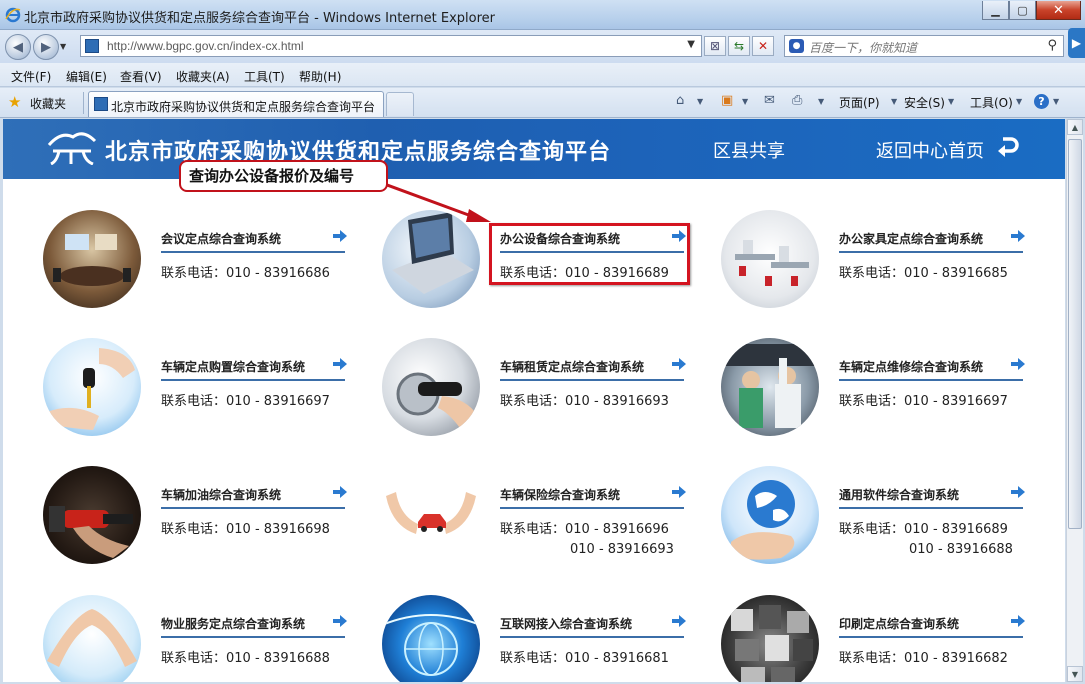 This screenshot has width=1085, height=684. I want to click on tools-menu: 工具(O), so click(991, 102).